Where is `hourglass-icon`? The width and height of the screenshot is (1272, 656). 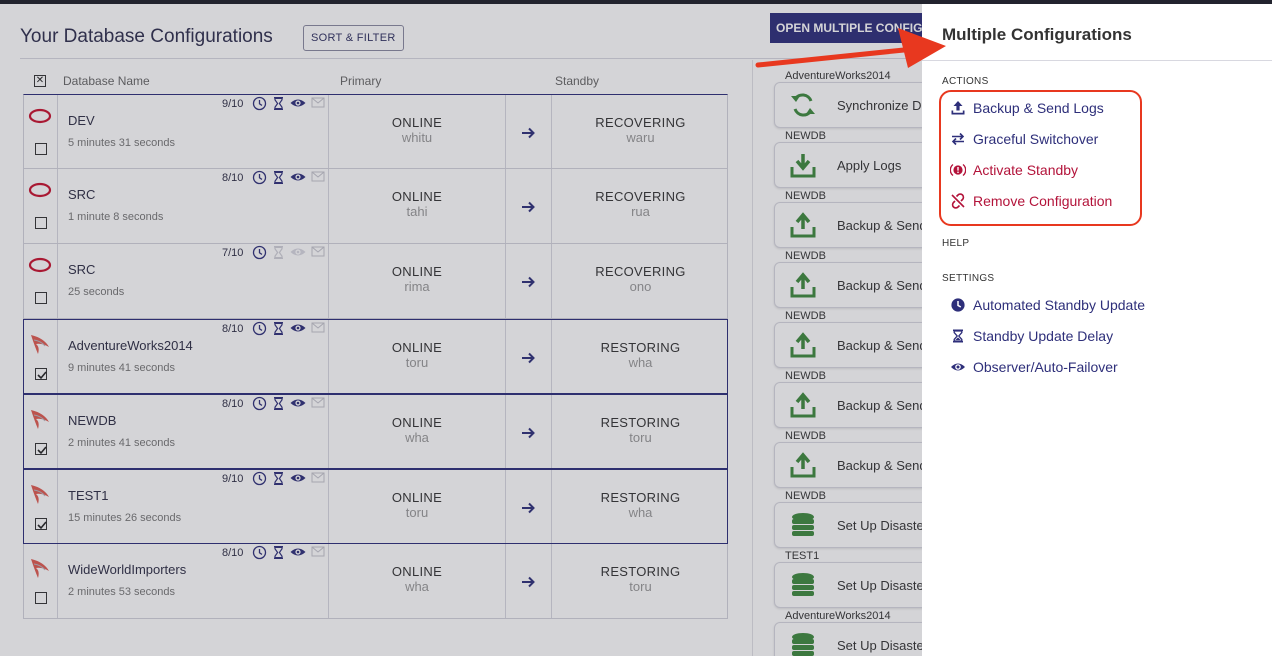
hourglass-icon is located at coordinates (958, 336).